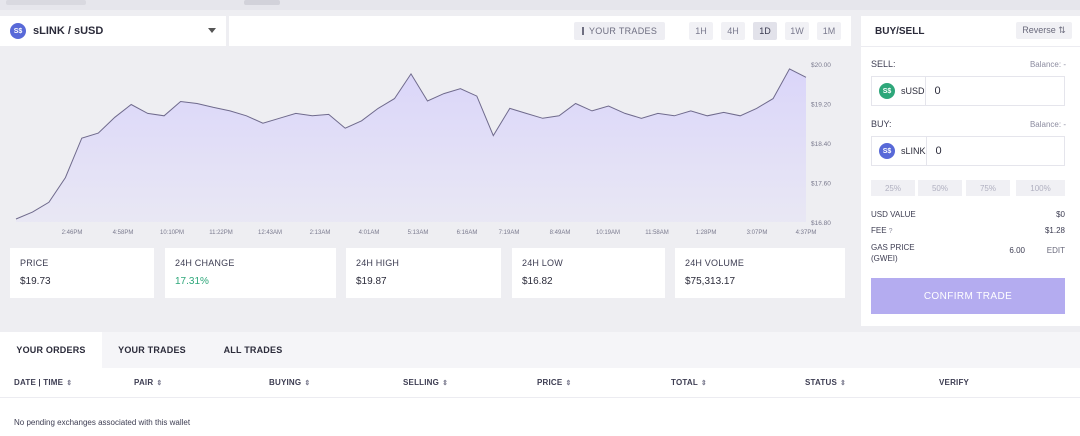  Describe the element at coordinates (540, 5) in the screenshot. I see `top-nav-strip` at that location.